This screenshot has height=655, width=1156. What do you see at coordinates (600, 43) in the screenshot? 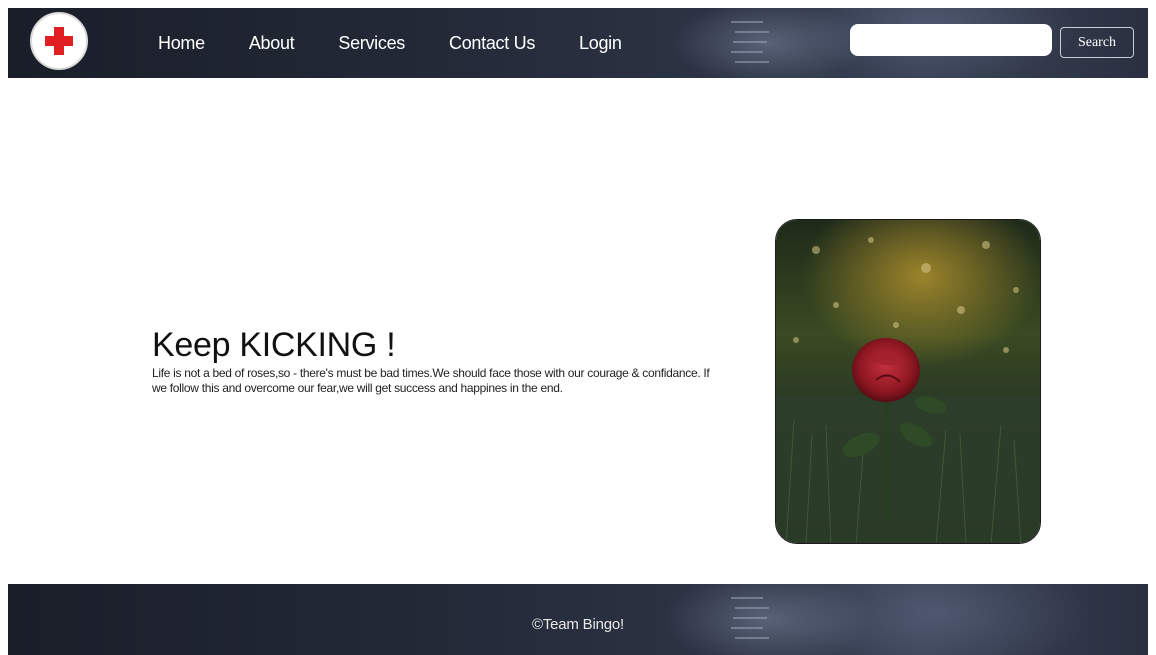
I see `nav-login-link: Login` at bounding box center [600, 43].